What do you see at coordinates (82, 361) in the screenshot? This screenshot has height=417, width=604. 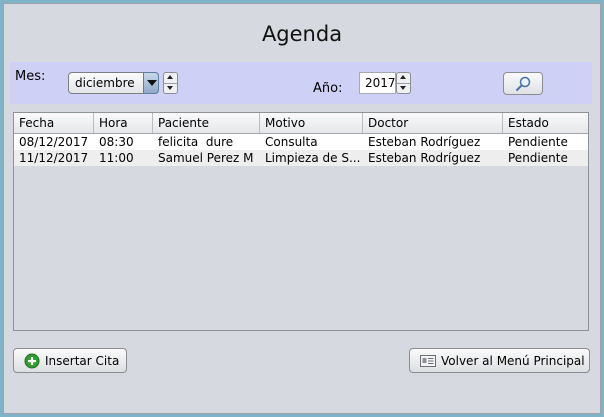 I see `insert-appointment-label: Insertar Cita` at bounding box center [82, 361].